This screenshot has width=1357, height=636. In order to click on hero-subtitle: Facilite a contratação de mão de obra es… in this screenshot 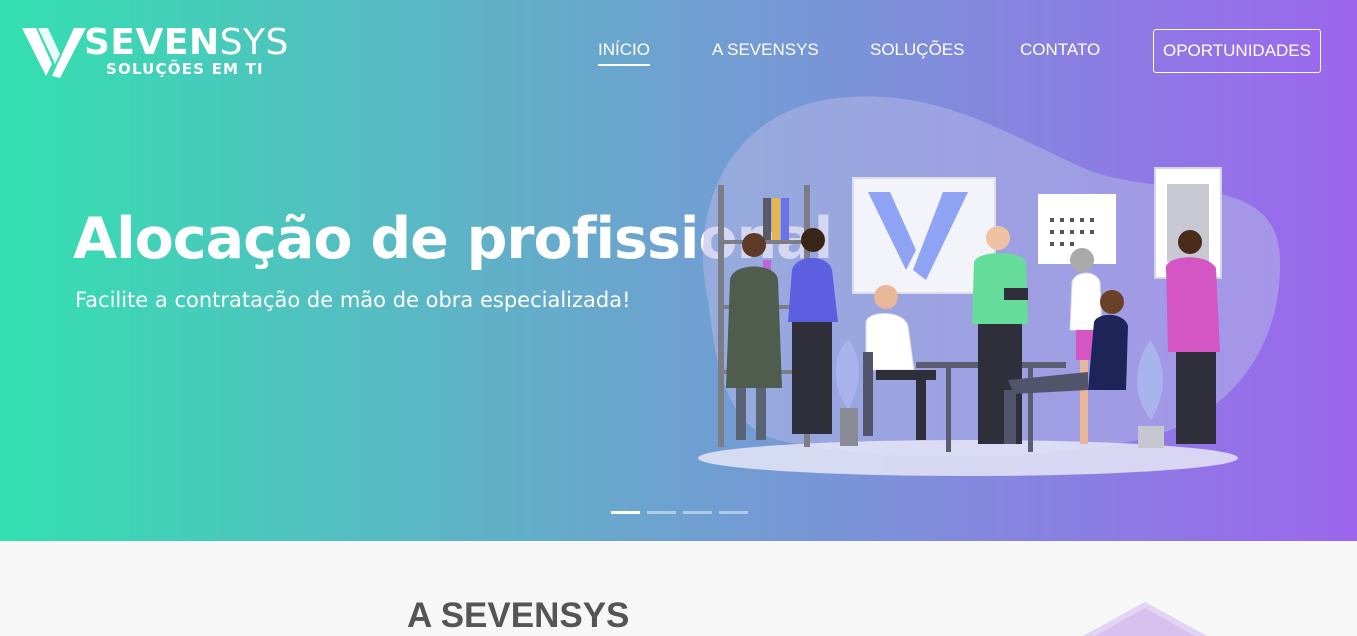, I will do `click(353, 300)`.